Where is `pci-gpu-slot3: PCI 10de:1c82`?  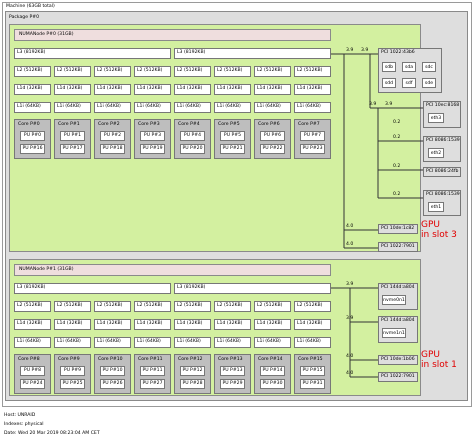
pci-gpu-slot3: PCI 10de:1c82 is located at coordinates (398, 229).